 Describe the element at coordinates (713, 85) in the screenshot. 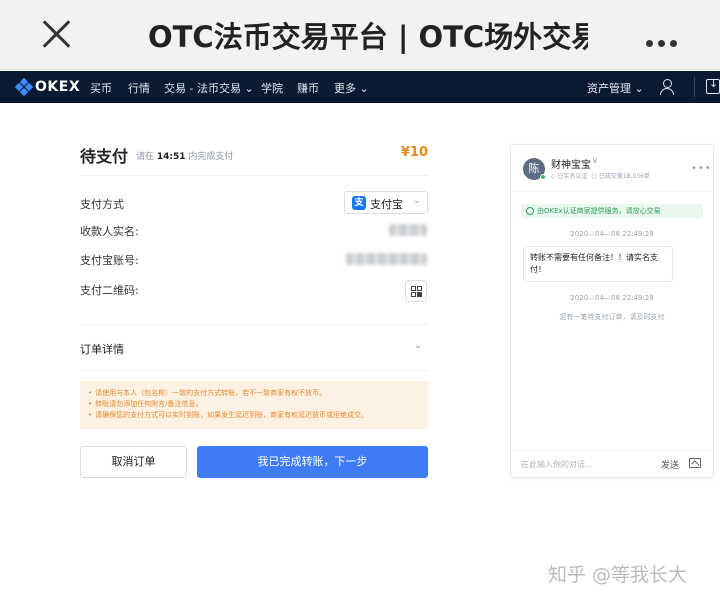

I see `download-icon` at that location.